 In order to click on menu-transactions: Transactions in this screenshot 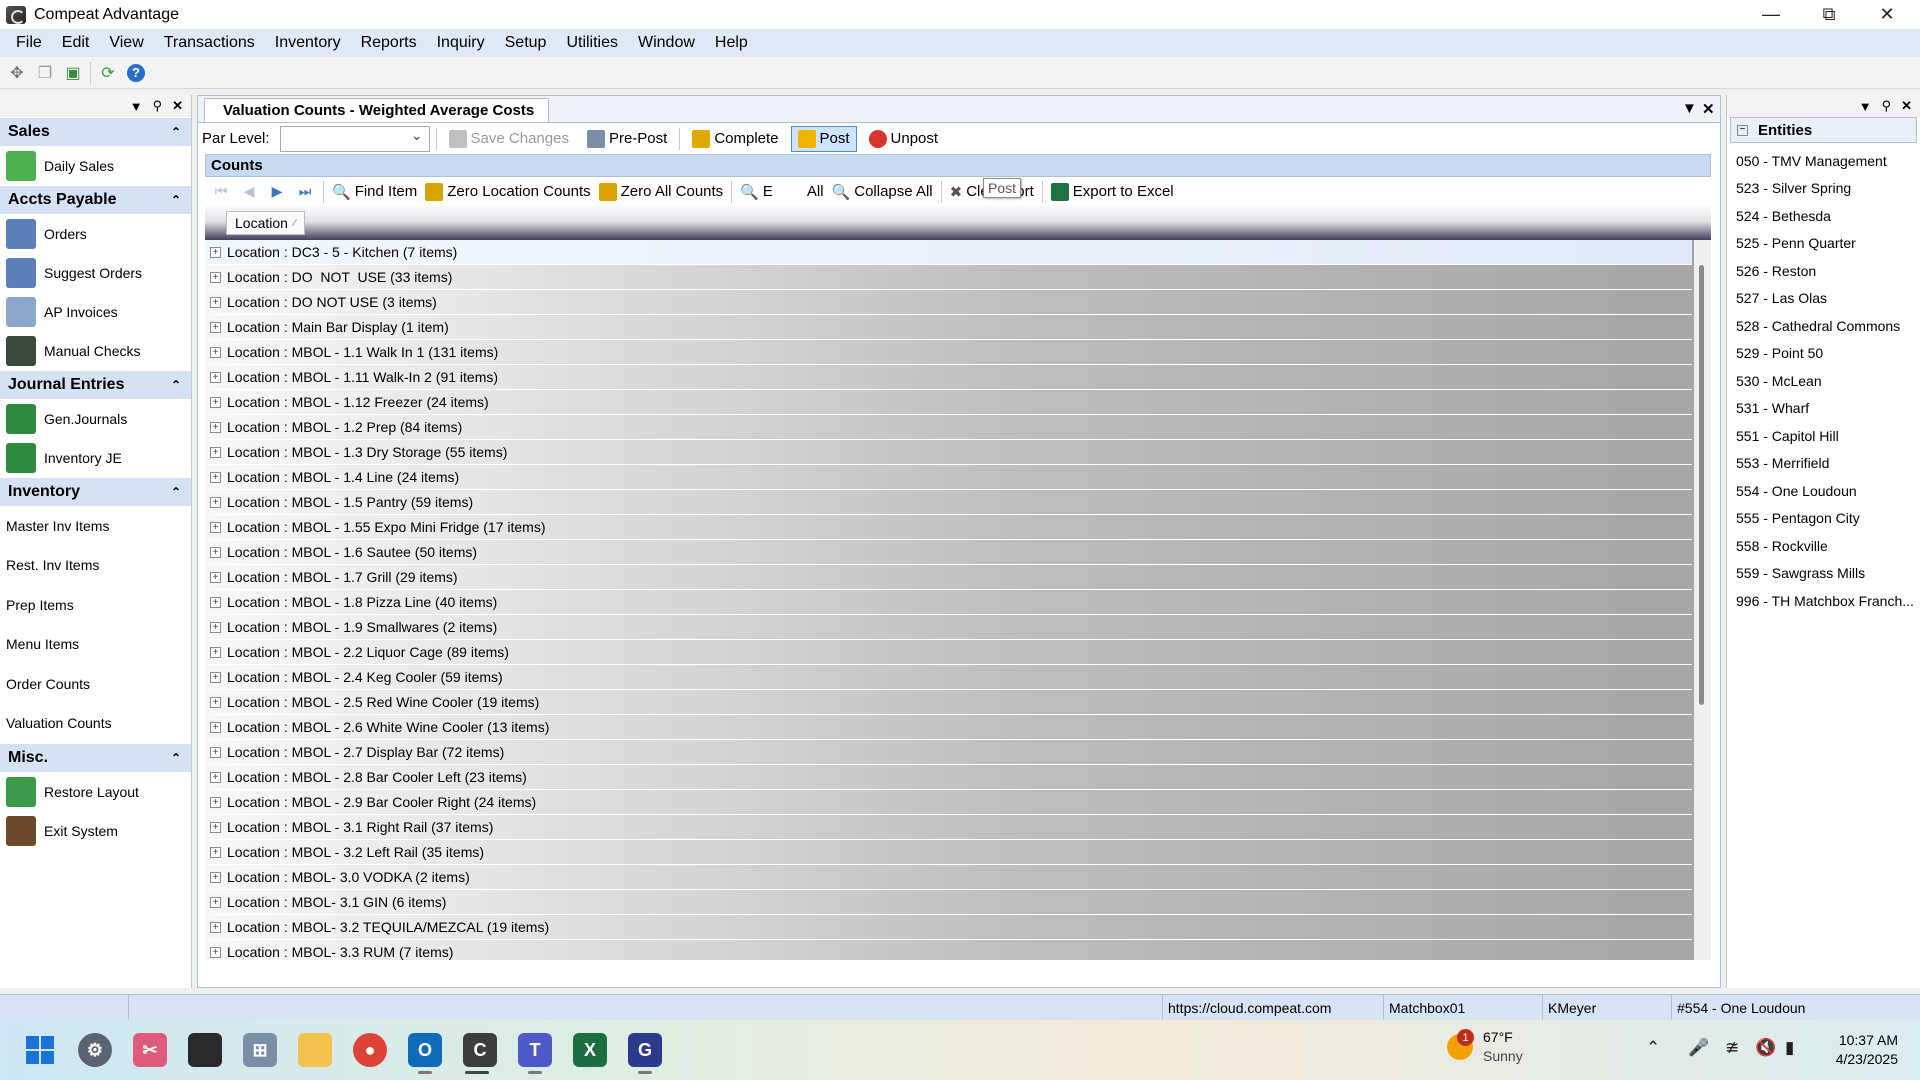, I will do `click(209, 43)`.